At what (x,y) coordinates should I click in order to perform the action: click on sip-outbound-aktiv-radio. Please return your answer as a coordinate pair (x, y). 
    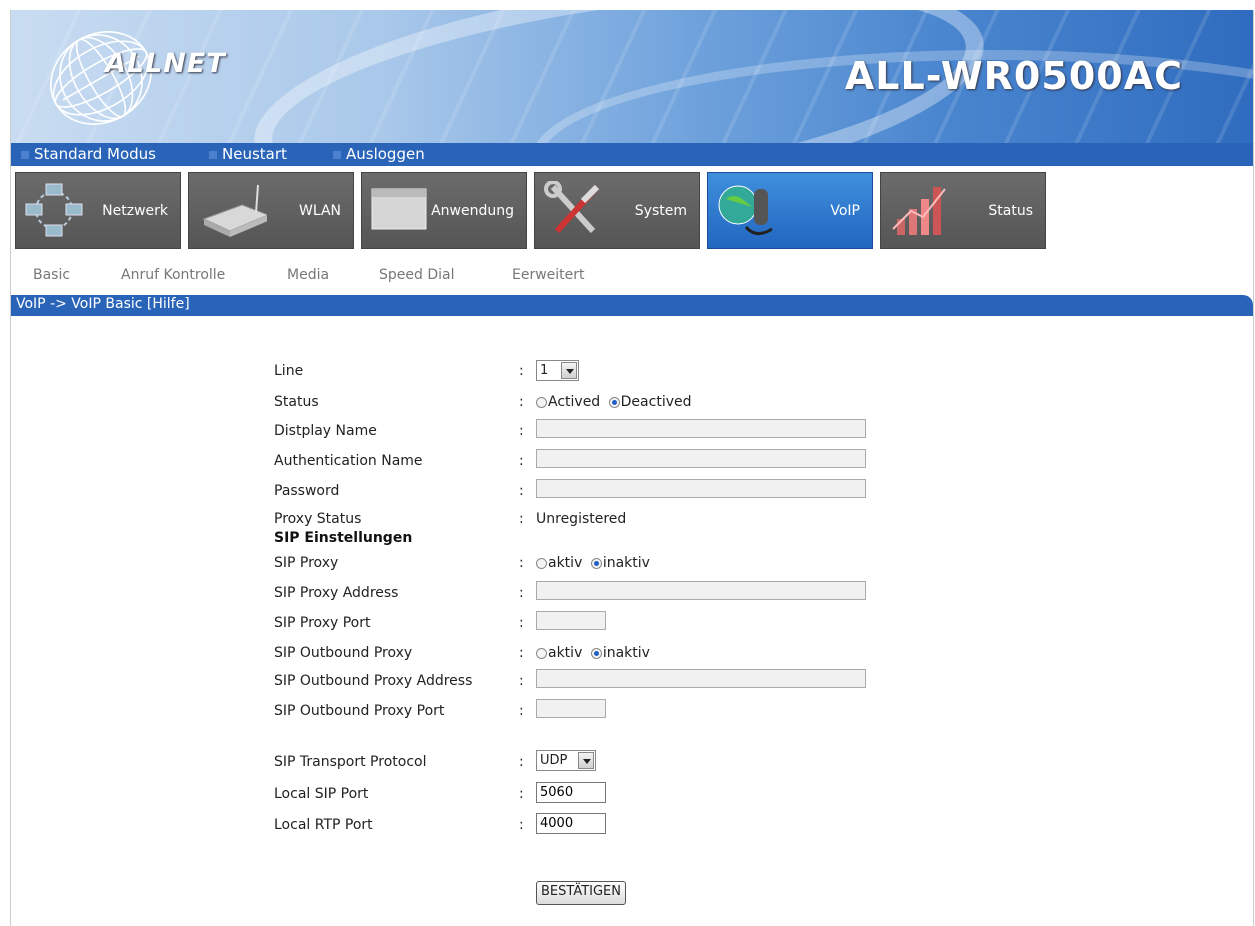
    Looking at the image, I should click on (541, 653).